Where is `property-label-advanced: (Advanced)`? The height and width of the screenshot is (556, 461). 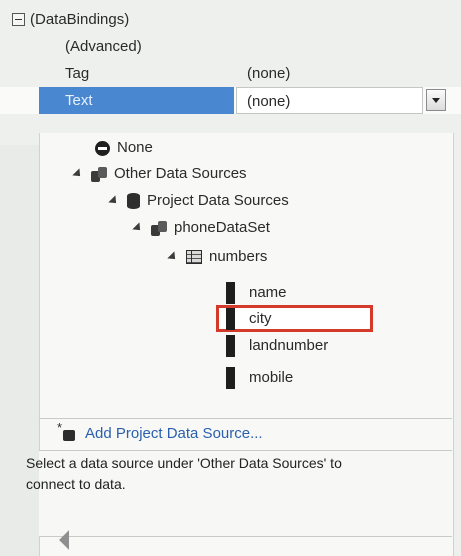 property-label-advanced: (Advanced) is located at coordinates (103, 46).